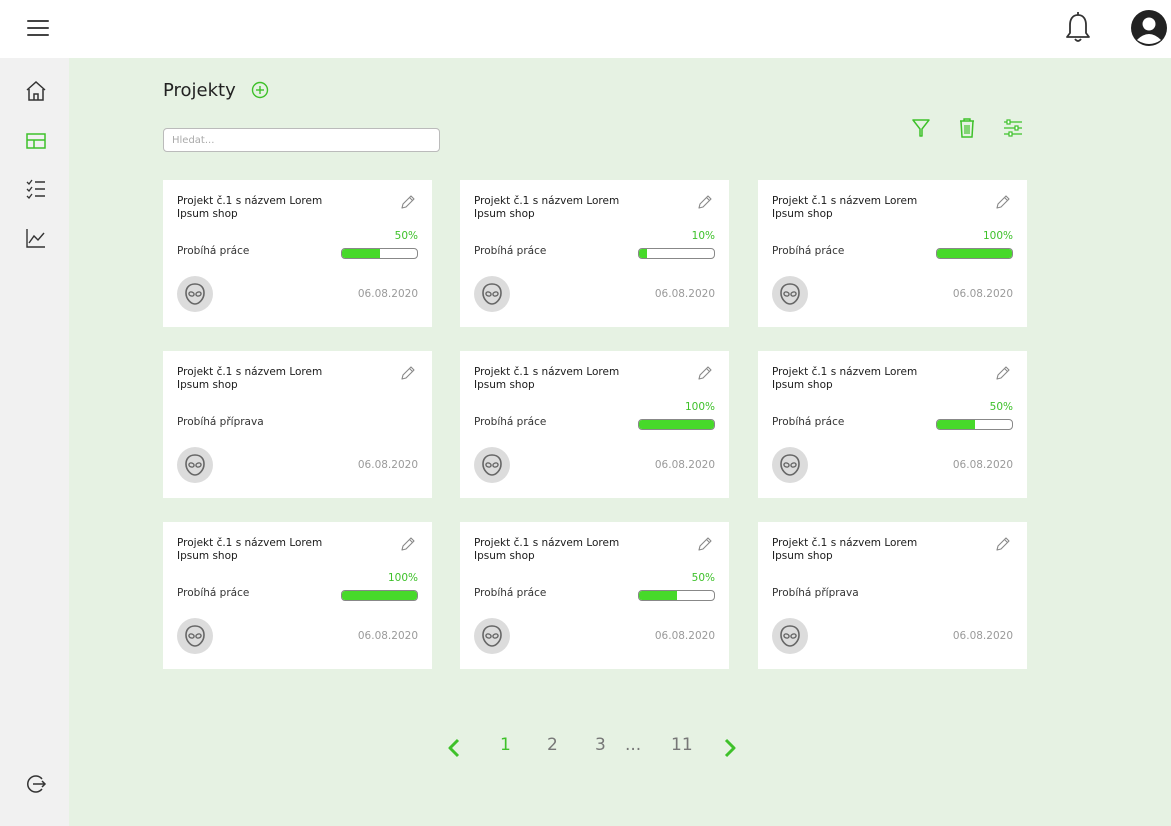  Describe the element at coordinates (552, 745) in the screenshot. I see `page-link-2: 2` at that location.